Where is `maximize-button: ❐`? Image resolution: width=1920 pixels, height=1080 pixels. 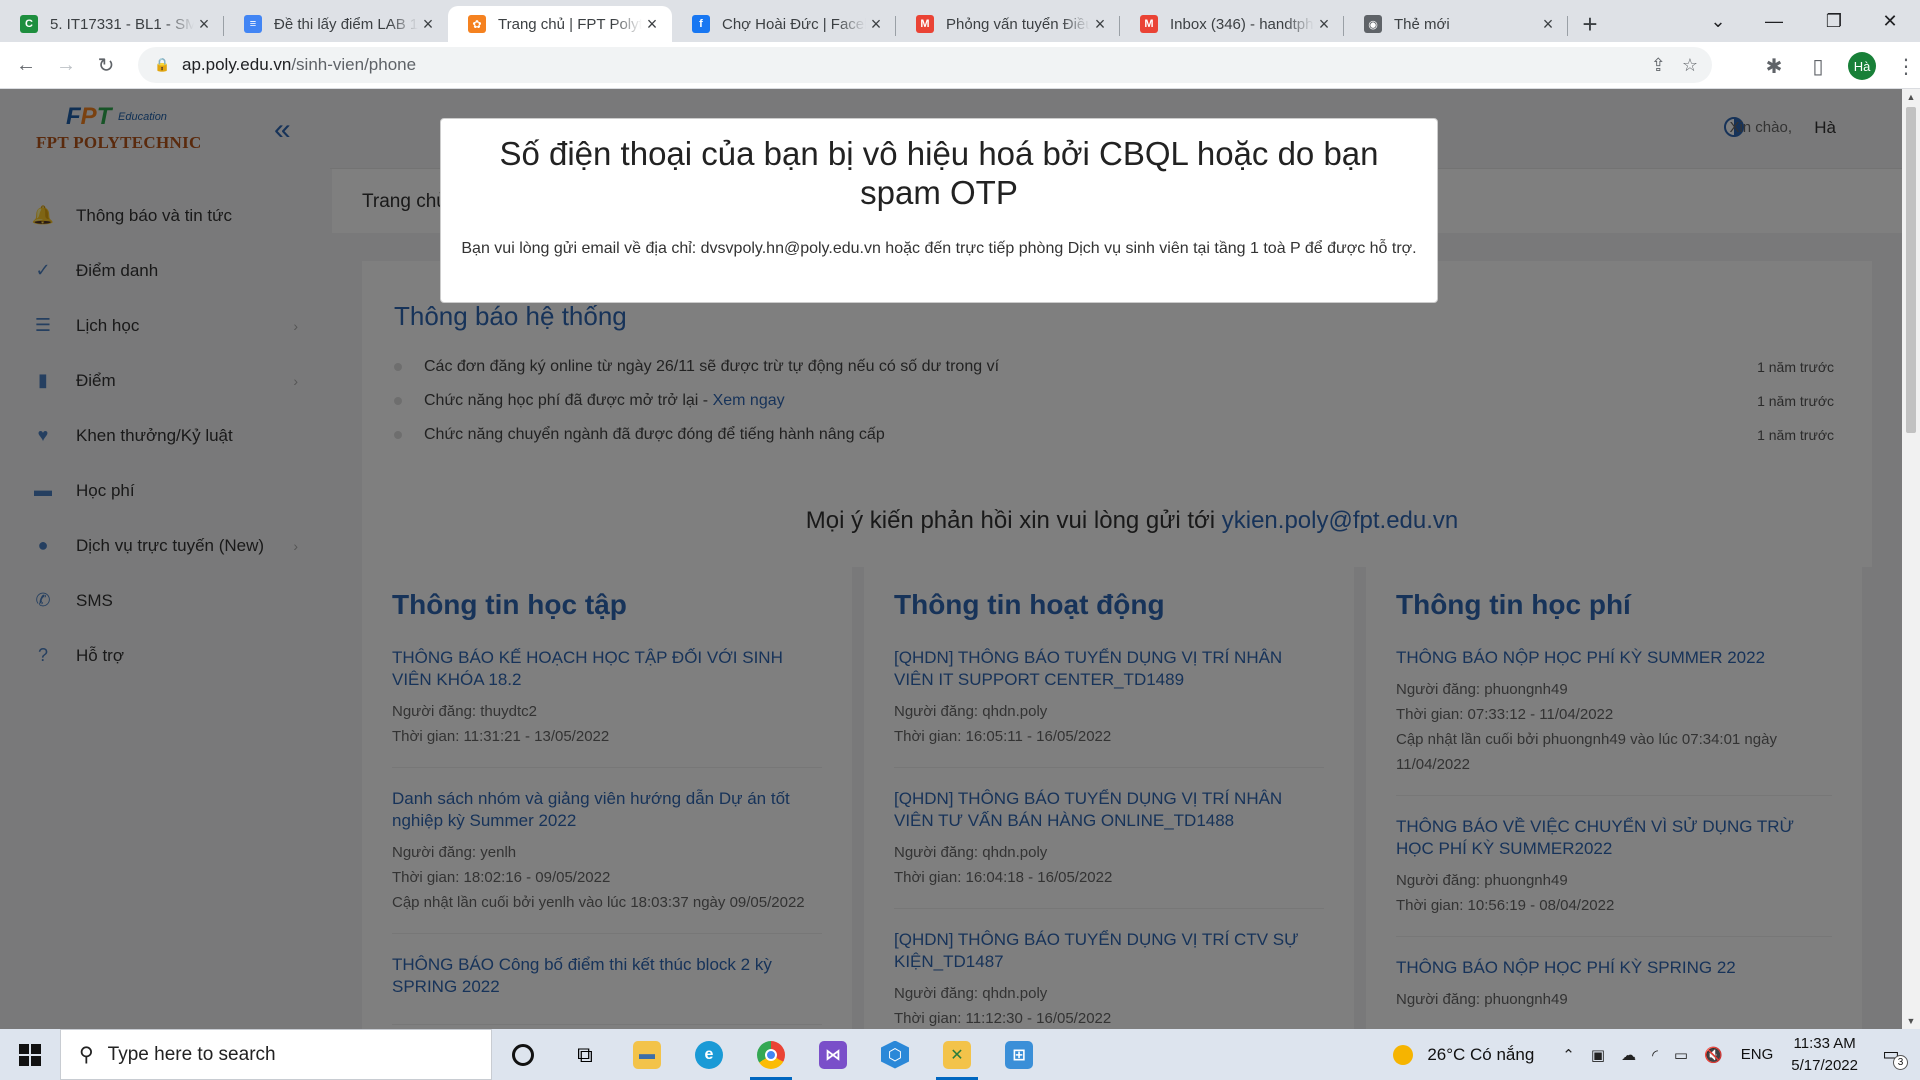 maximize-button: ❐ is located at coordinates (1834, 21).